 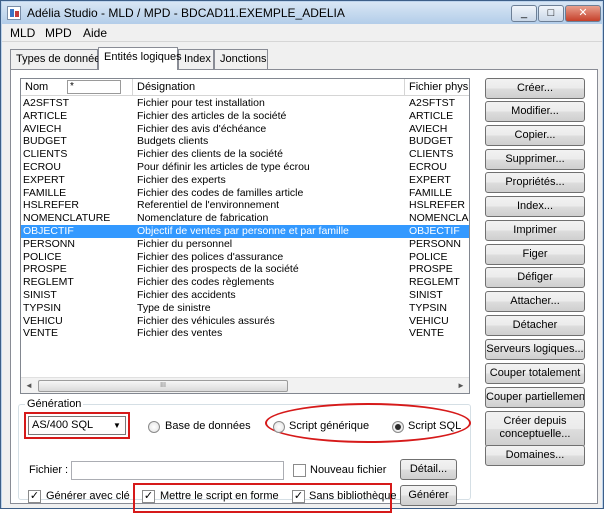 What do you see at coordinates (43, 320) in the screenshot?
I see `cell-nom: VEHICU` at bounding box center [43, 320].